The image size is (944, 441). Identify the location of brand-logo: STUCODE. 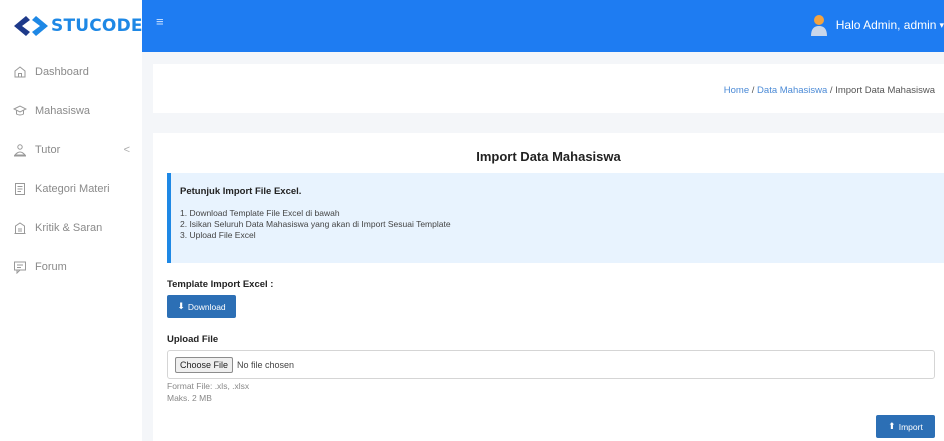
(71, 26).